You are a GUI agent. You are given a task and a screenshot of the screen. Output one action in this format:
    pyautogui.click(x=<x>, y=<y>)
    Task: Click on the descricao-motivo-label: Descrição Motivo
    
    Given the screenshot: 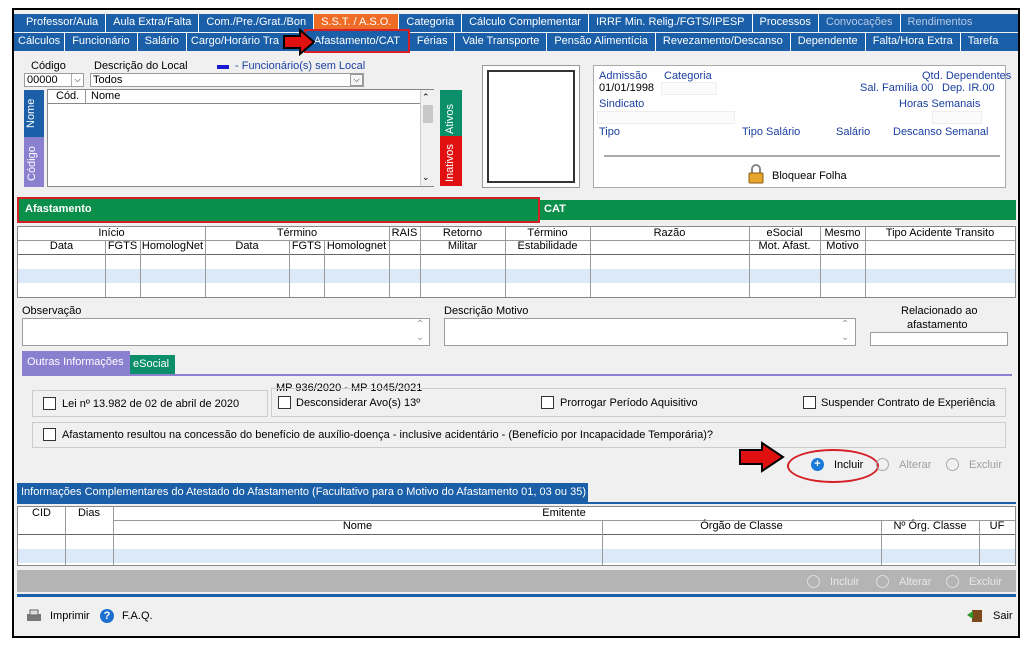 What is the action you would take?
    pyautogui.click(x=486, y=311)
    